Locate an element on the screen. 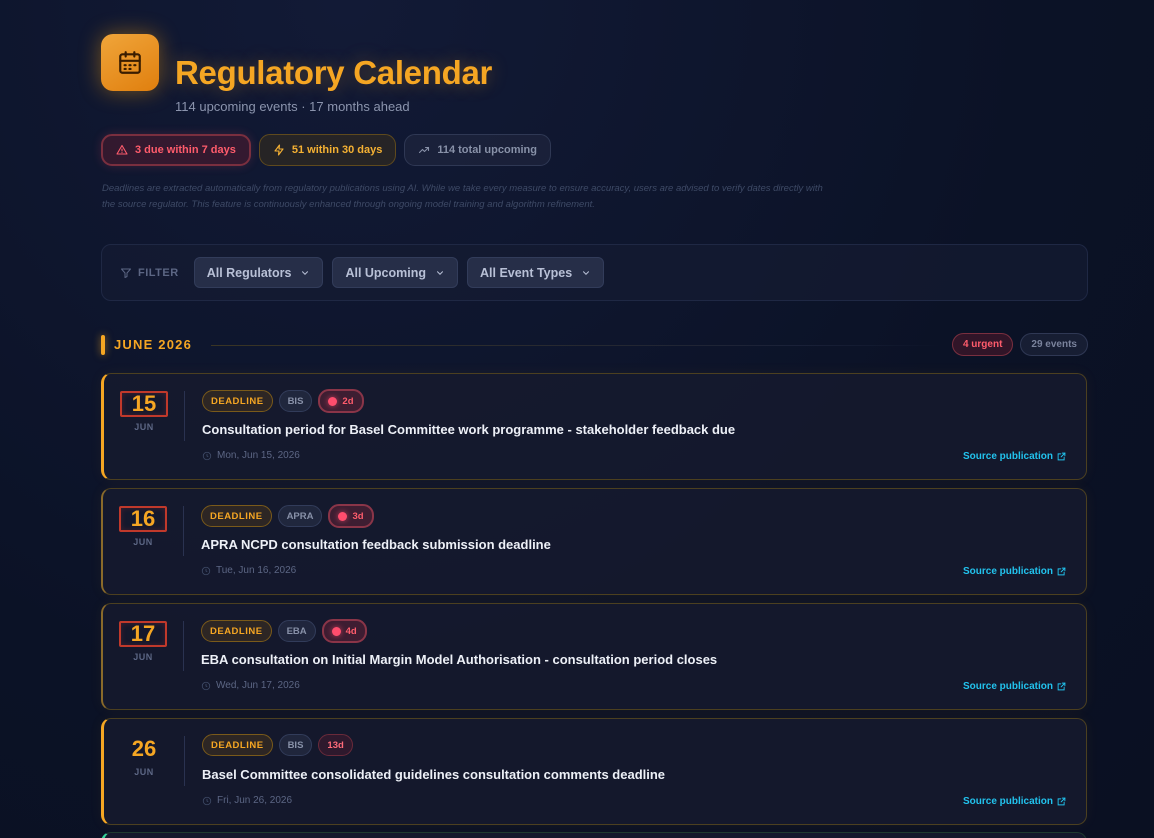 The height and width of the screenshot is (838, 1154). filter-icon is located at coordinates (126, 273).